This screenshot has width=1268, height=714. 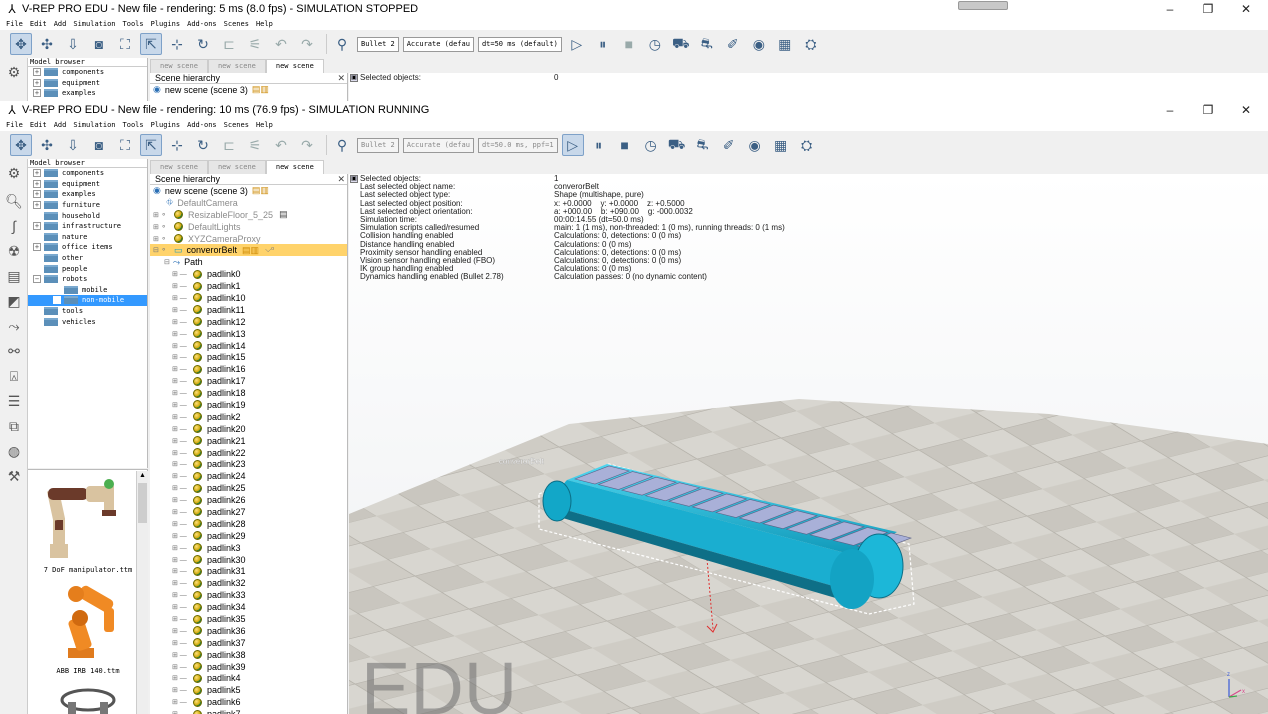 What do you see at coordinates (99, 145) in the screenshot?
I see `camera-angle-button: ◙` at bounding box center [99, 145].